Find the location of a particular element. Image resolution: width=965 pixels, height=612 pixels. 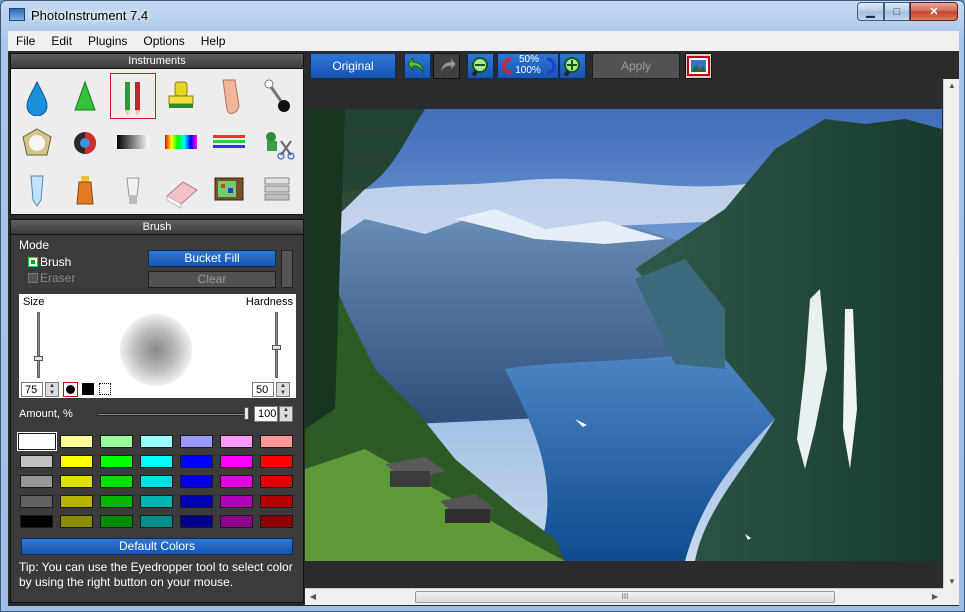

clear-button: Clear is located at coordinates (212, 279).